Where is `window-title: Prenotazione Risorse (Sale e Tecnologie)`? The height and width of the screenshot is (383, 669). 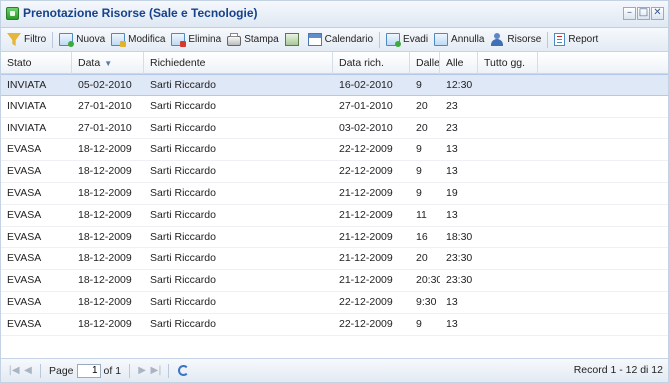
window-title: Prenotazione Risorse (Sale e Tecnologie) is located at coordinates (140, 13).